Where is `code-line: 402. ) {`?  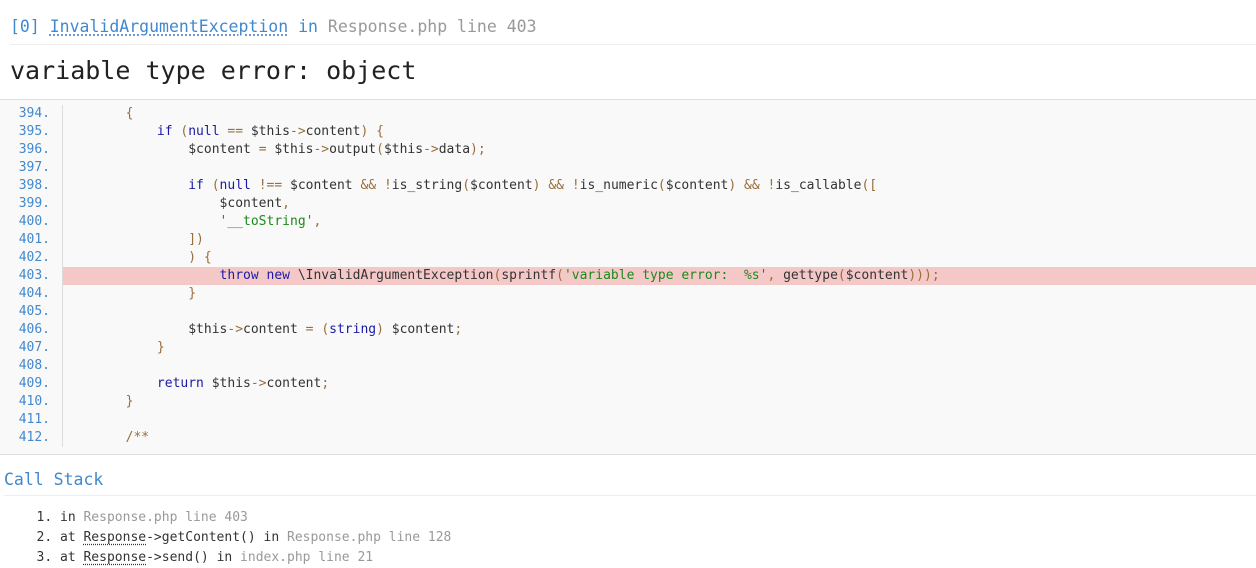
code-line: 402. ) { is located at coordinates (628, 258).